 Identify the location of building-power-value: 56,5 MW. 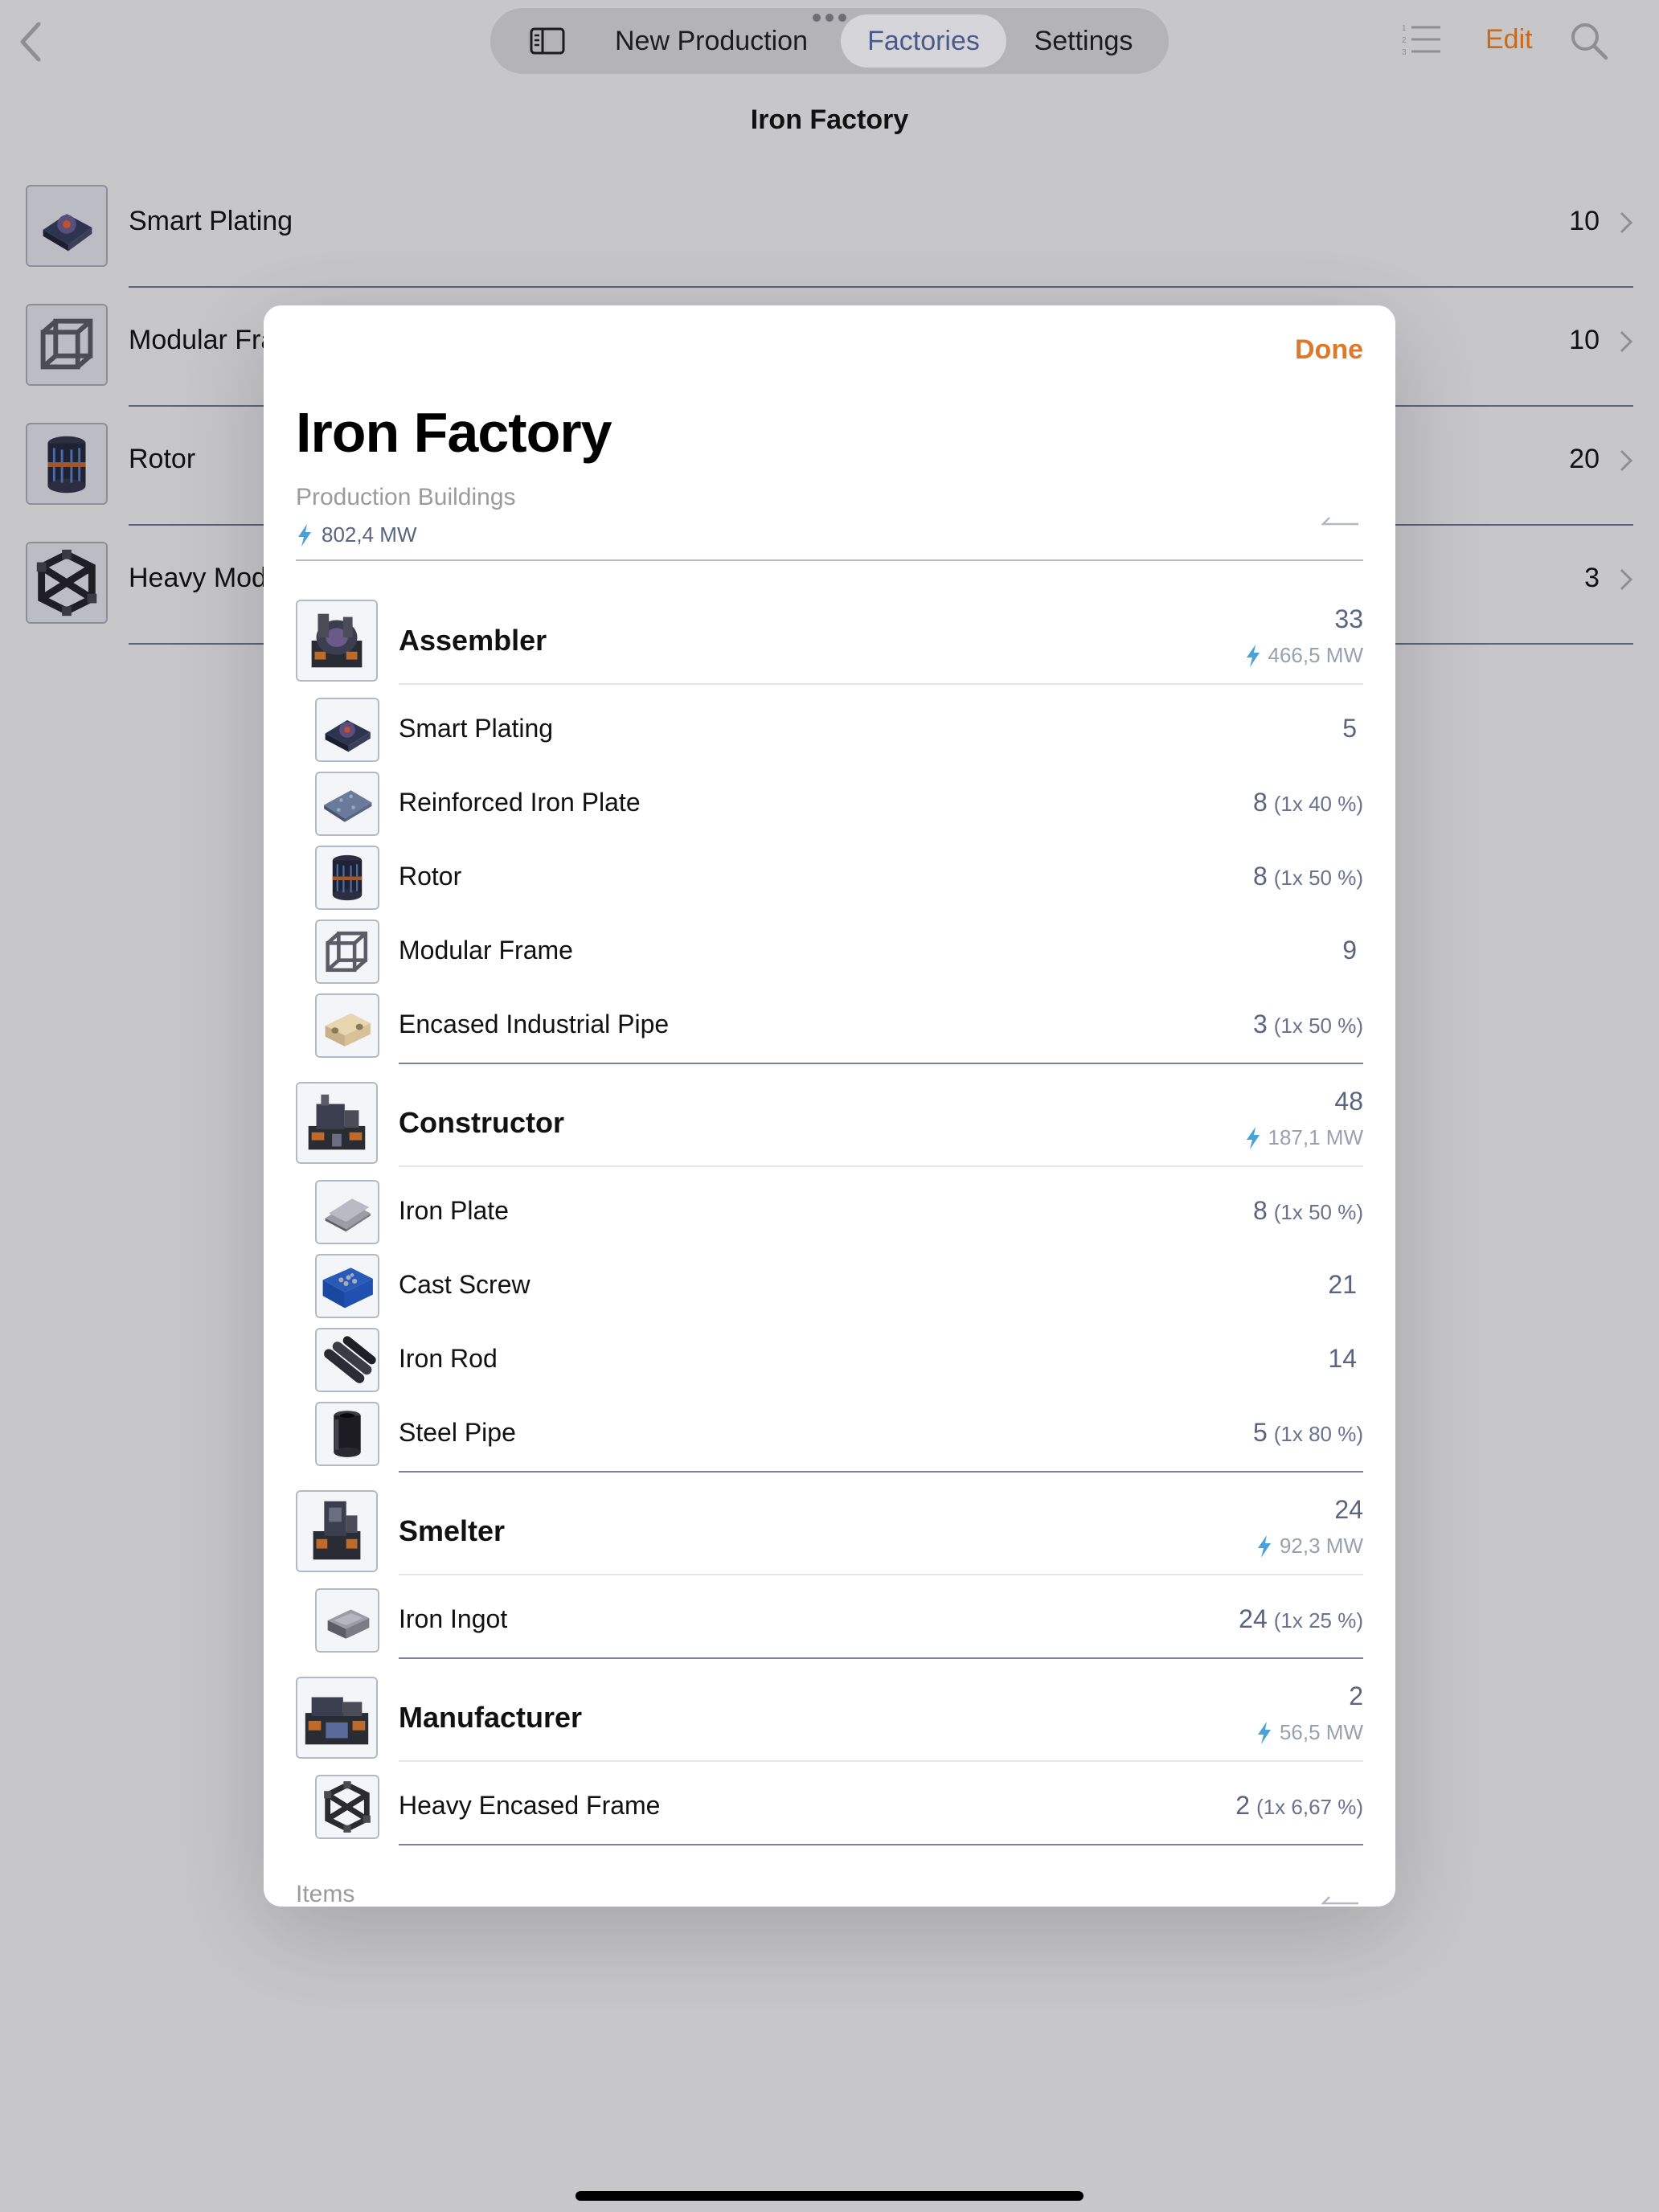
(1321, 1732).